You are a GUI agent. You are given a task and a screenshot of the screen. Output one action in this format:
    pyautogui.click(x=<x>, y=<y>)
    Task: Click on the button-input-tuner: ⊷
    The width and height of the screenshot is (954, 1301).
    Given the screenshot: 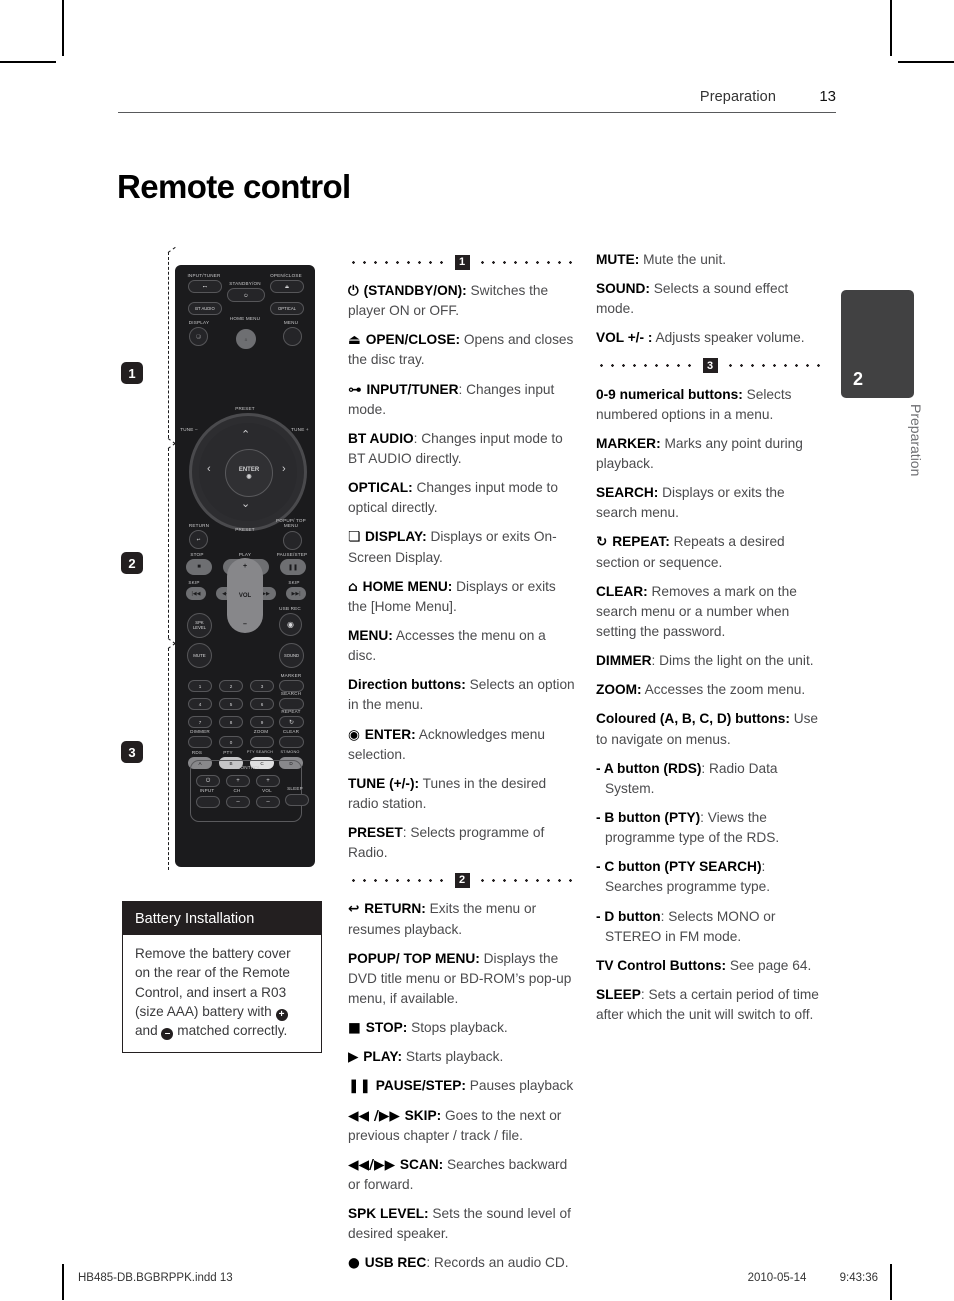 What is the action you would take?
    pyautogui.click(x=205, y=286)
    